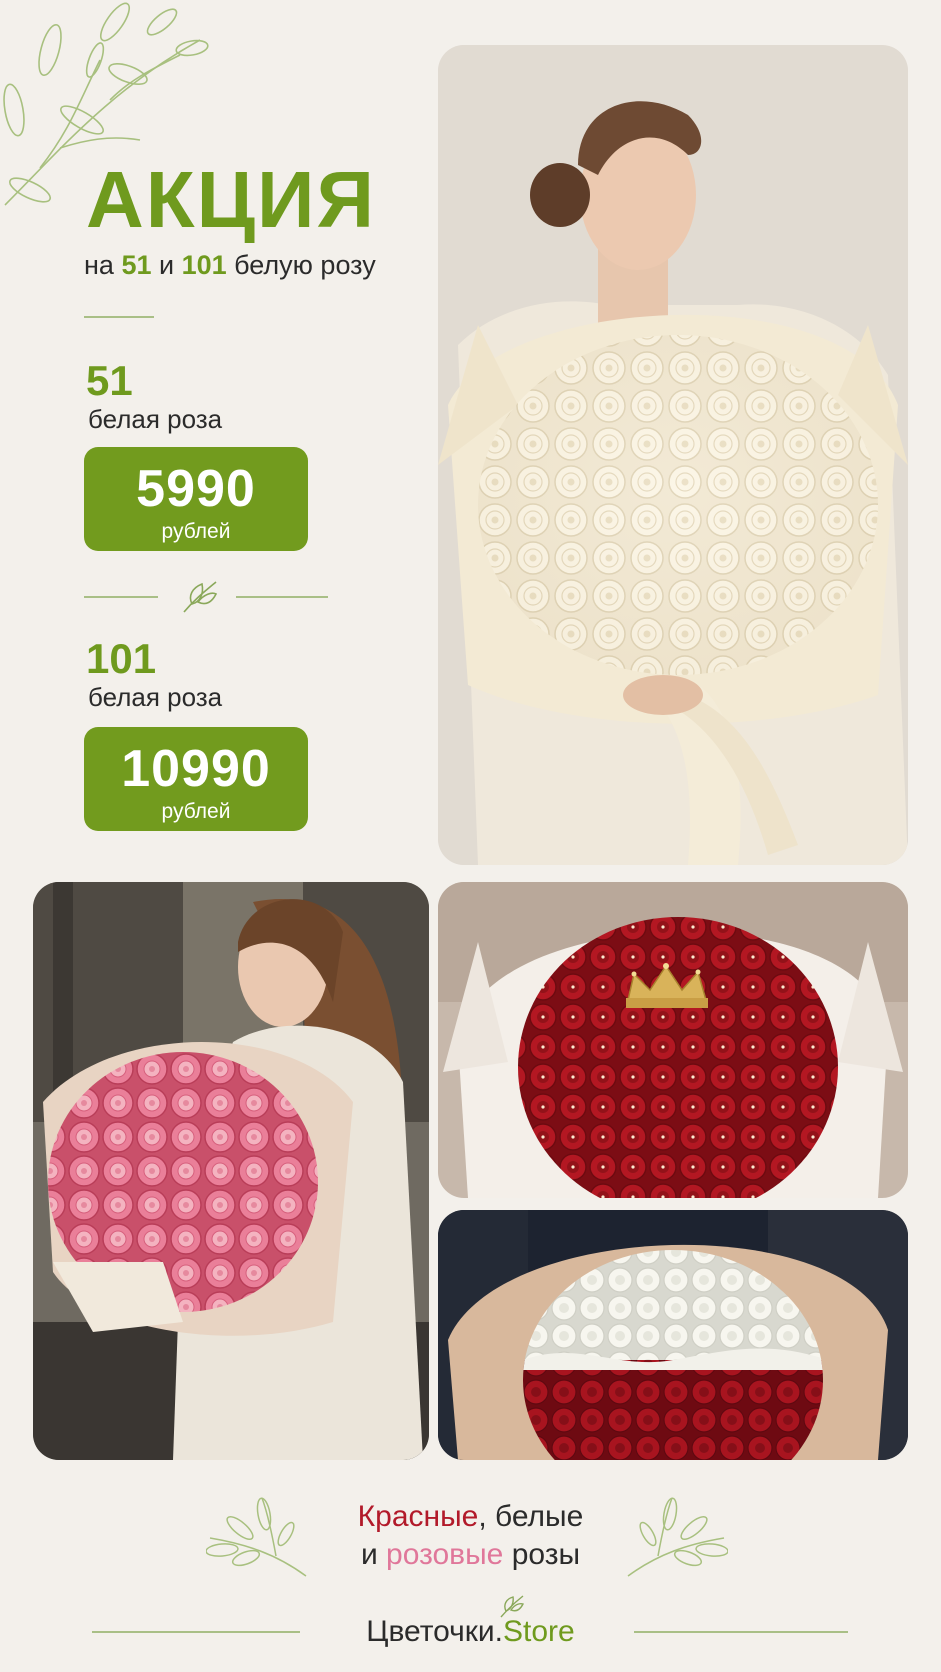  What do you see at coordinates (196, 769) in the screenshot?
I see `price-amount: 10990` at bounding box center [196, 769].